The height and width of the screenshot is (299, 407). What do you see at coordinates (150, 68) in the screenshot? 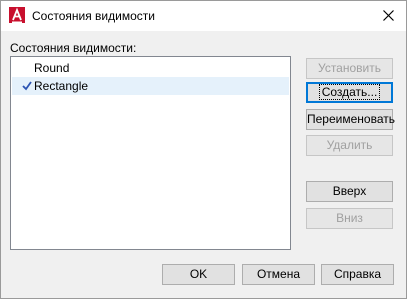
I see `list-item-round: Round` at bounding box center [150, 68].